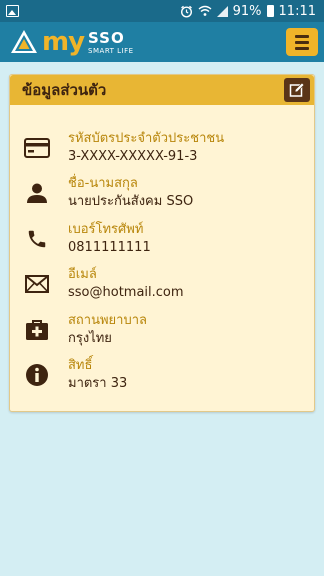 The height and width of the screenshot is (576, 324). I want to click on logo-sso-block: SSO SMART LIFE, so click(111, 43).